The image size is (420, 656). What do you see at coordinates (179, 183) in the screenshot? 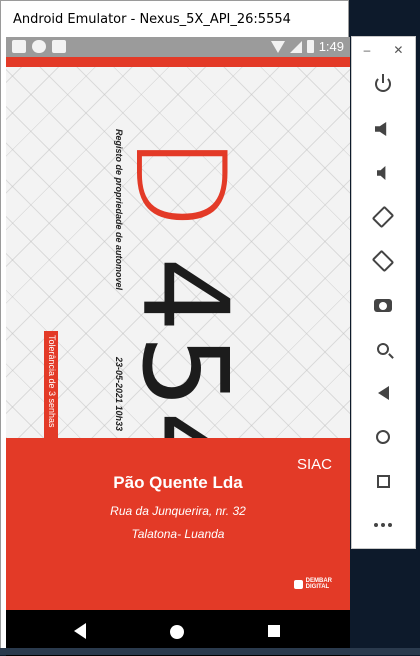
I see `ticket-letter: D` at bounding box center [179, 183].